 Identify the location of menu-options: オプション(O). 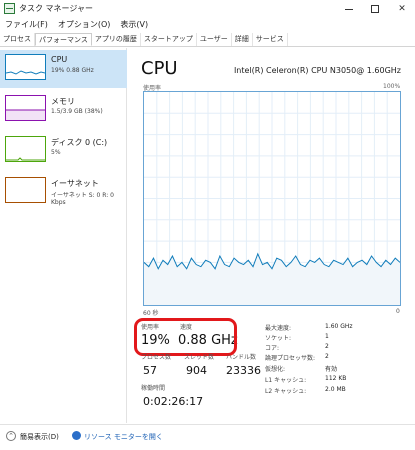
(84, 25).